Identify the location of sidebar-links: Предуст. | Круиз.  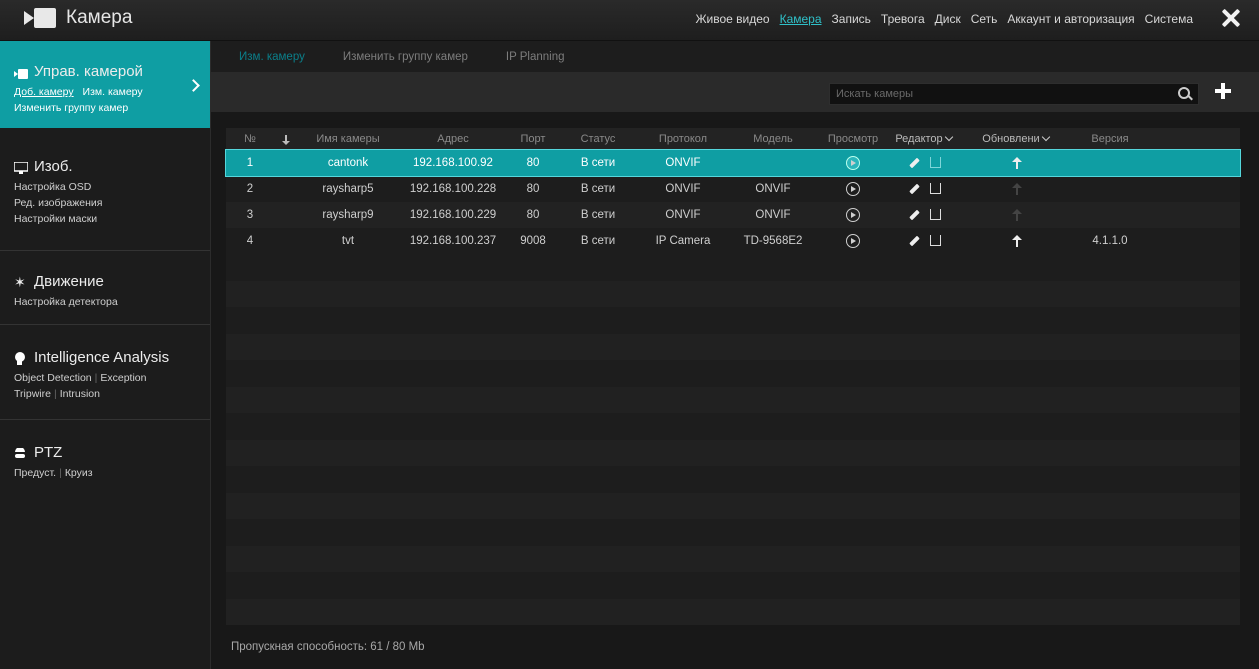
(53, 473).